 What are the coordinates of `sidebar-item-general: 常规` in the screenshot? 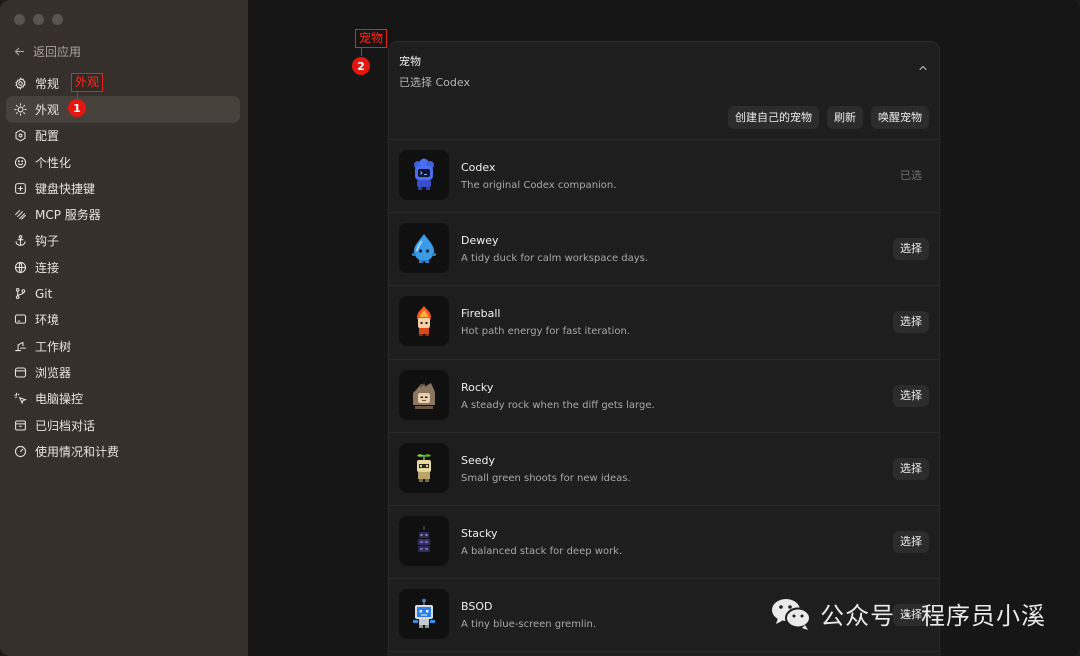 It's located at (123, 83).